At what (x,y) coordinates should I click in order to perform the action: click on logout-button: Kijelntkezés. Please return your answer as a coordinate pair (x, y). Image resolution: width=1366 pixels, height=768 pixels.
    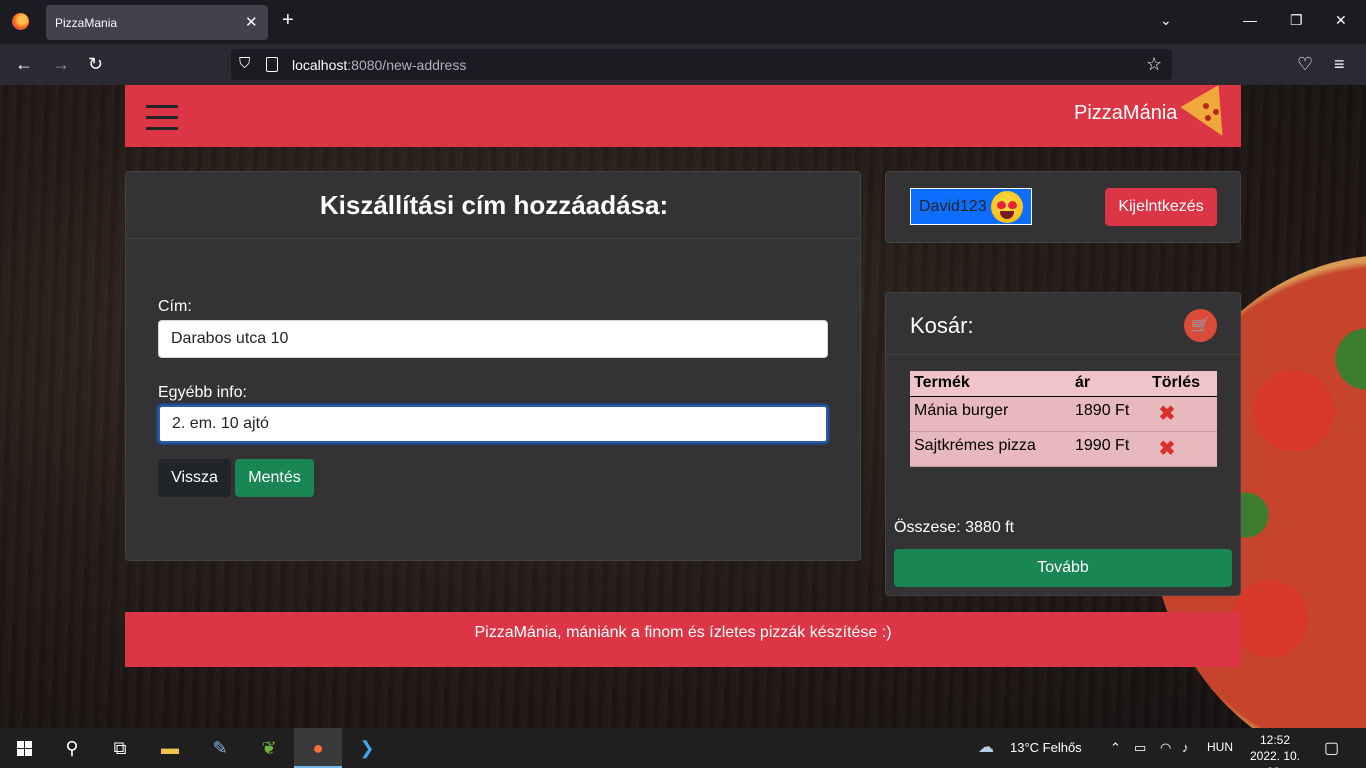
    Looking at the image, I should click on (1161, 207).